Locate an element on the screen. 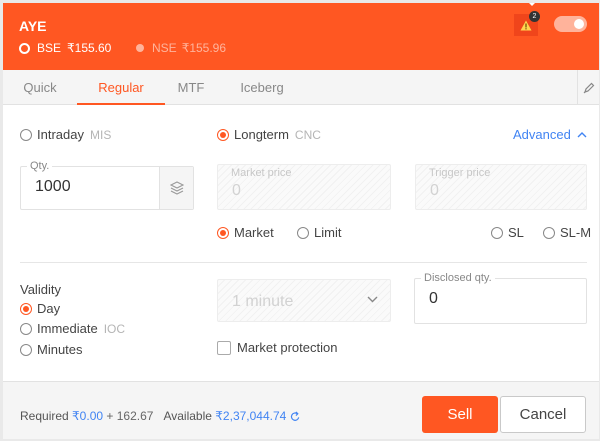 The height and width of the screenshot is (441, 600). longterm-code: CNC is located at coordinates (307, 134).